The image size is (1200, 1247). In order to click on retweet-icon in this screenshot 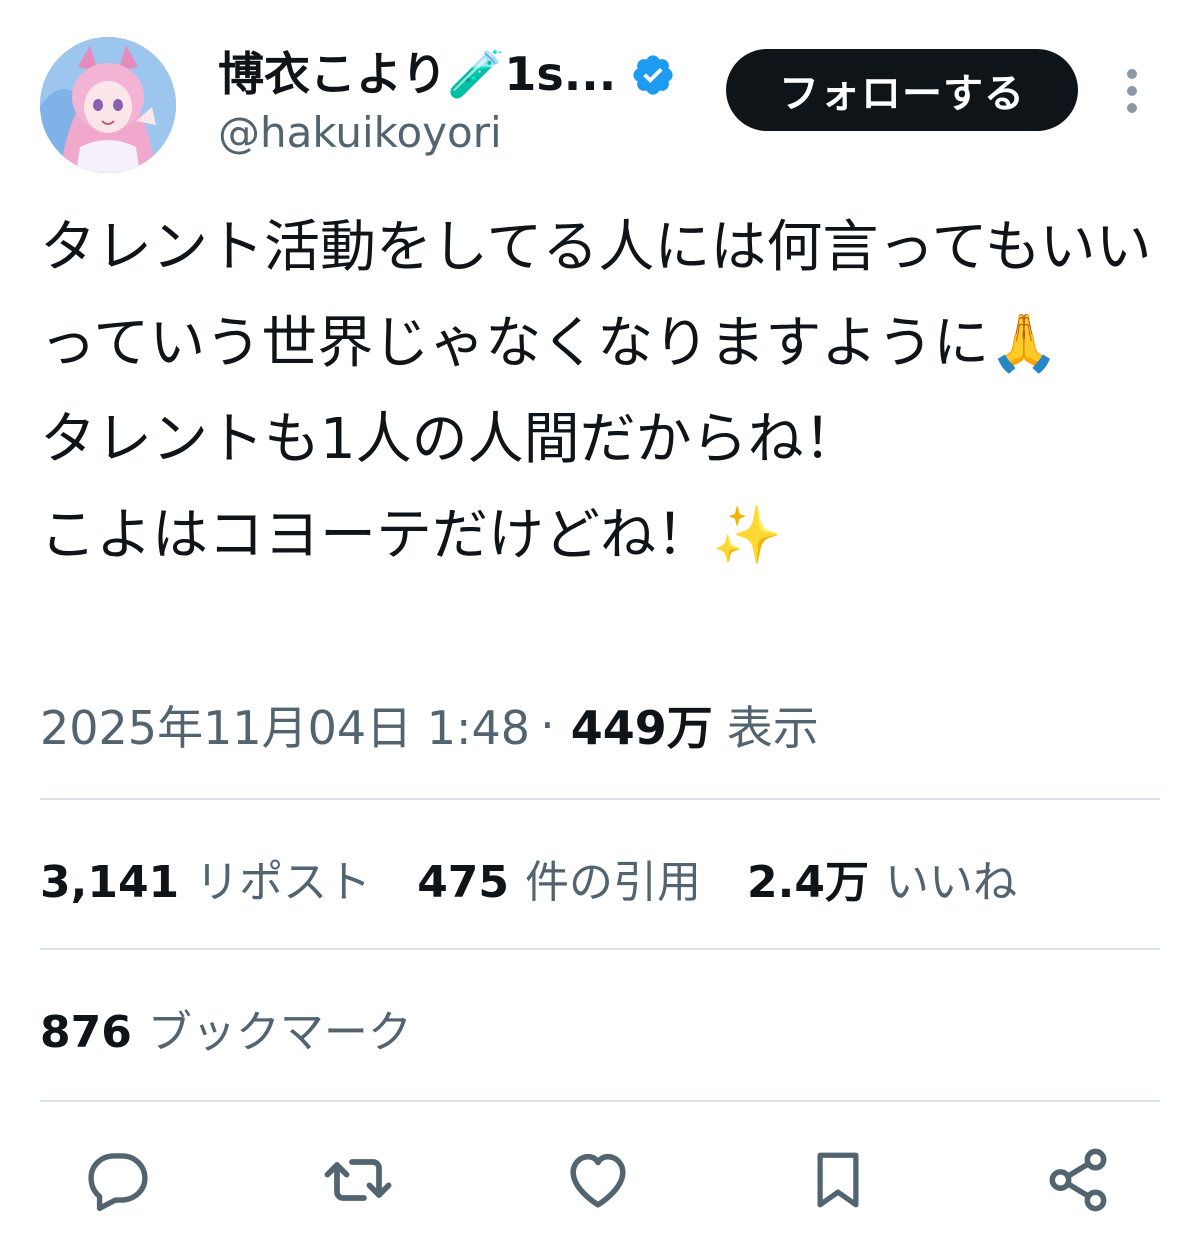, I will do `click(358, 1180)`.